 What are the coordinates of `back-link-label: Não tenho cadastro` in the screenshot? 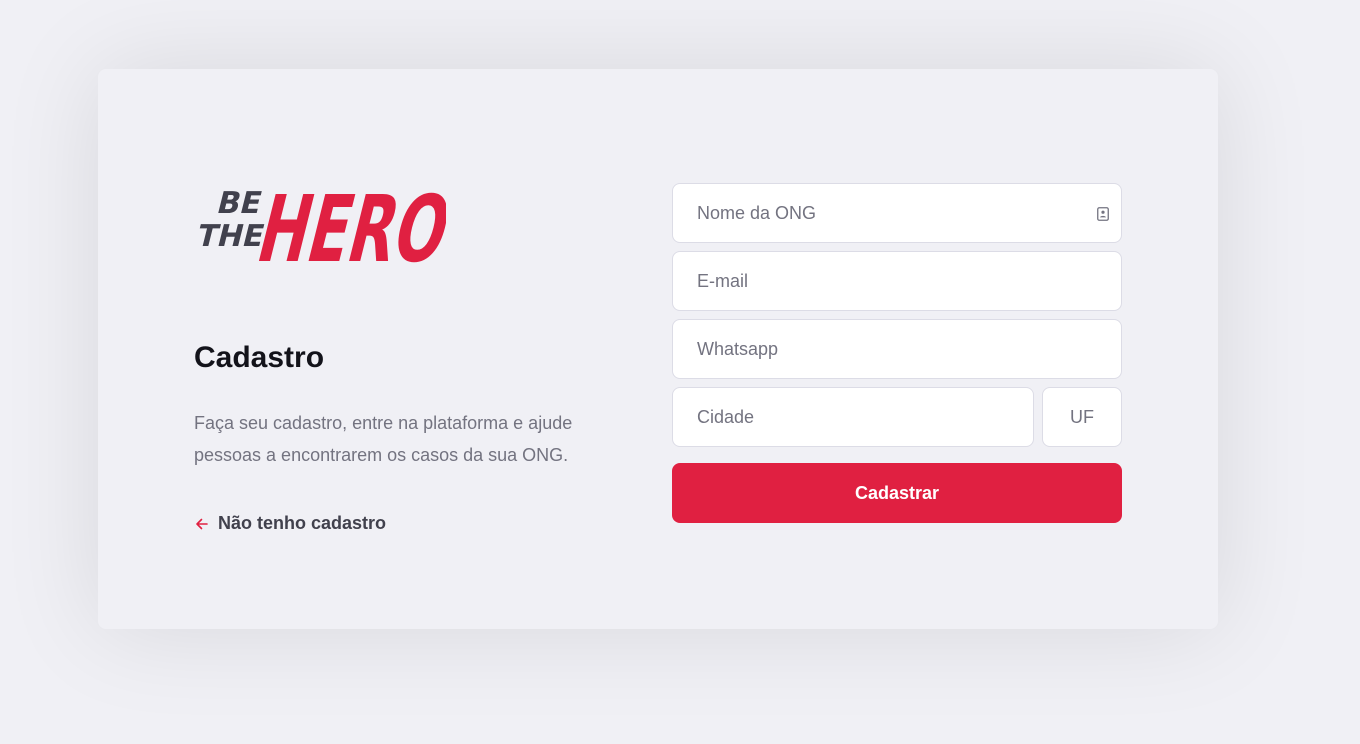 It's located at (302, 523).